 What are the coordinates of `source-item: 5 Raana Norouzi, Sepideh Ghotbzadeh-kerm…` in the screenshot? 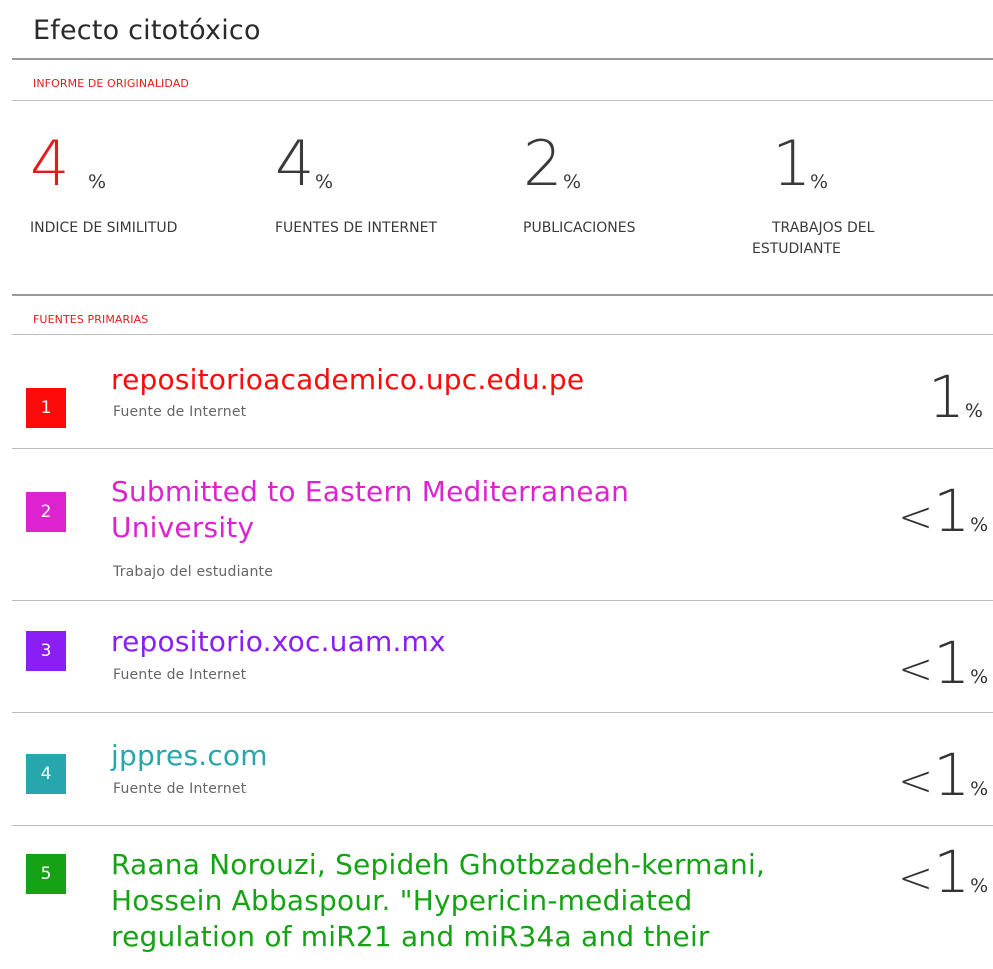 It's located at (496, 897).